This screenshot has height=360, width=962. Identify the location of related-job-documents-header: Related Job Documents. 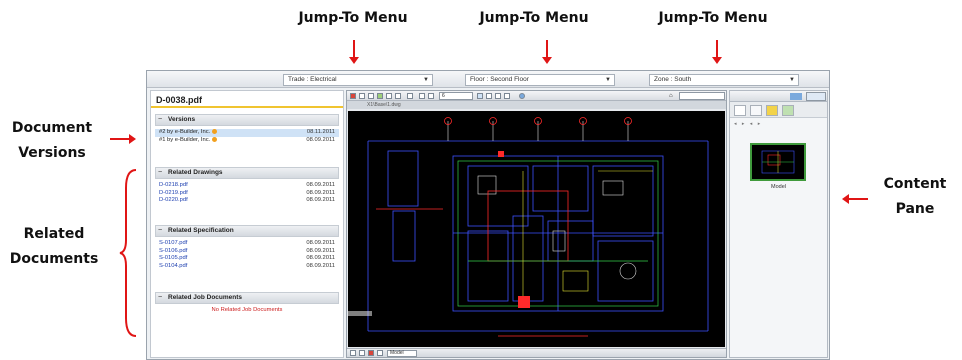
(247, 298).